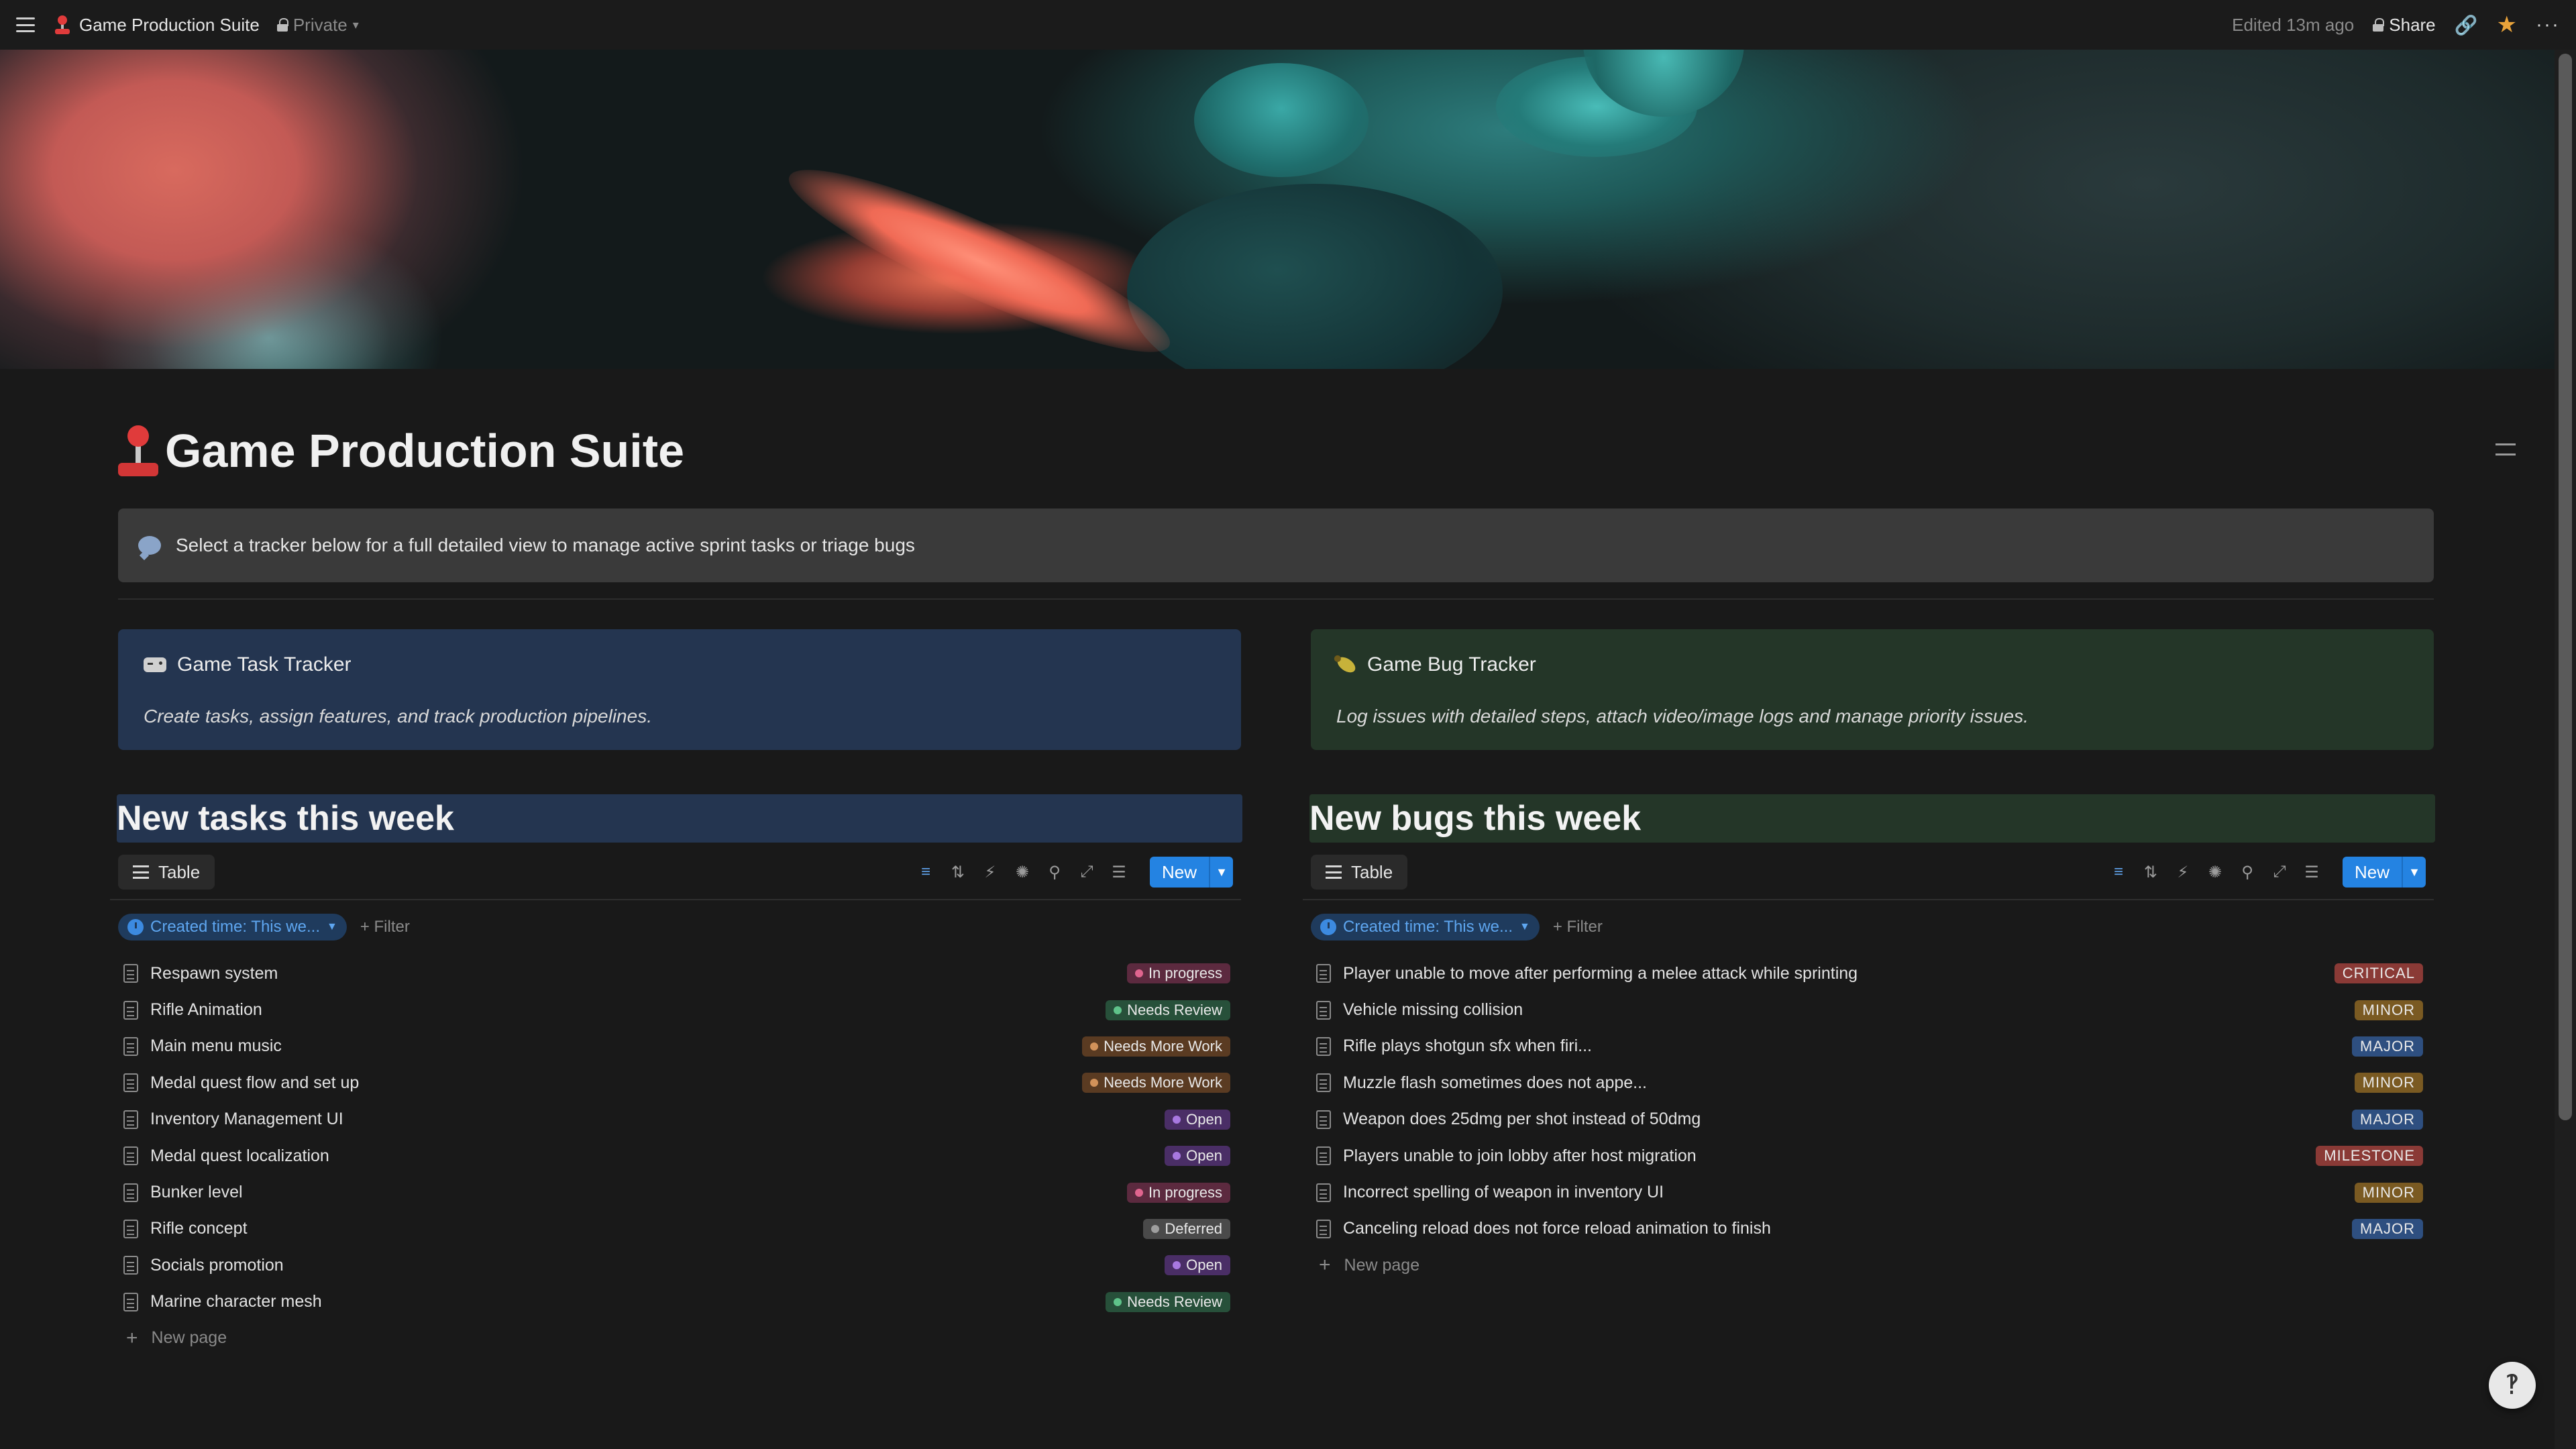 Image resolution: width=2576 pixels, height=1449 pixels. I want to click on page-name: Game Production Suite, so click(169, 25).